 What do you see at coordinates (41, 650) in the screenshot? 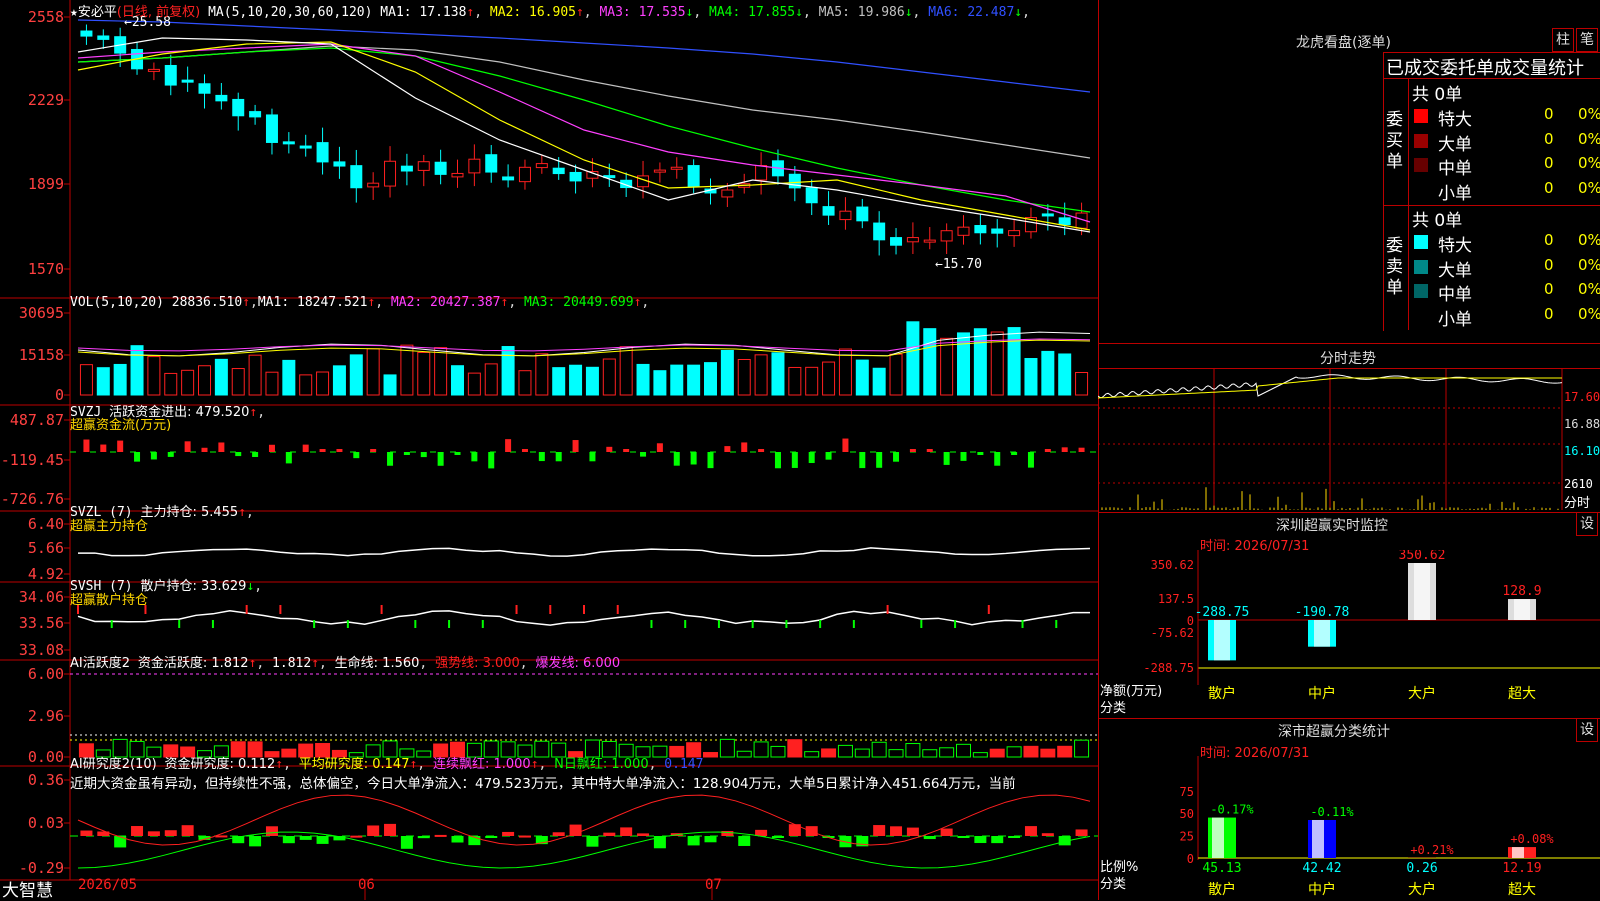
I see `svsh-axis-label: 33.08` at bounding box center [41, 650].